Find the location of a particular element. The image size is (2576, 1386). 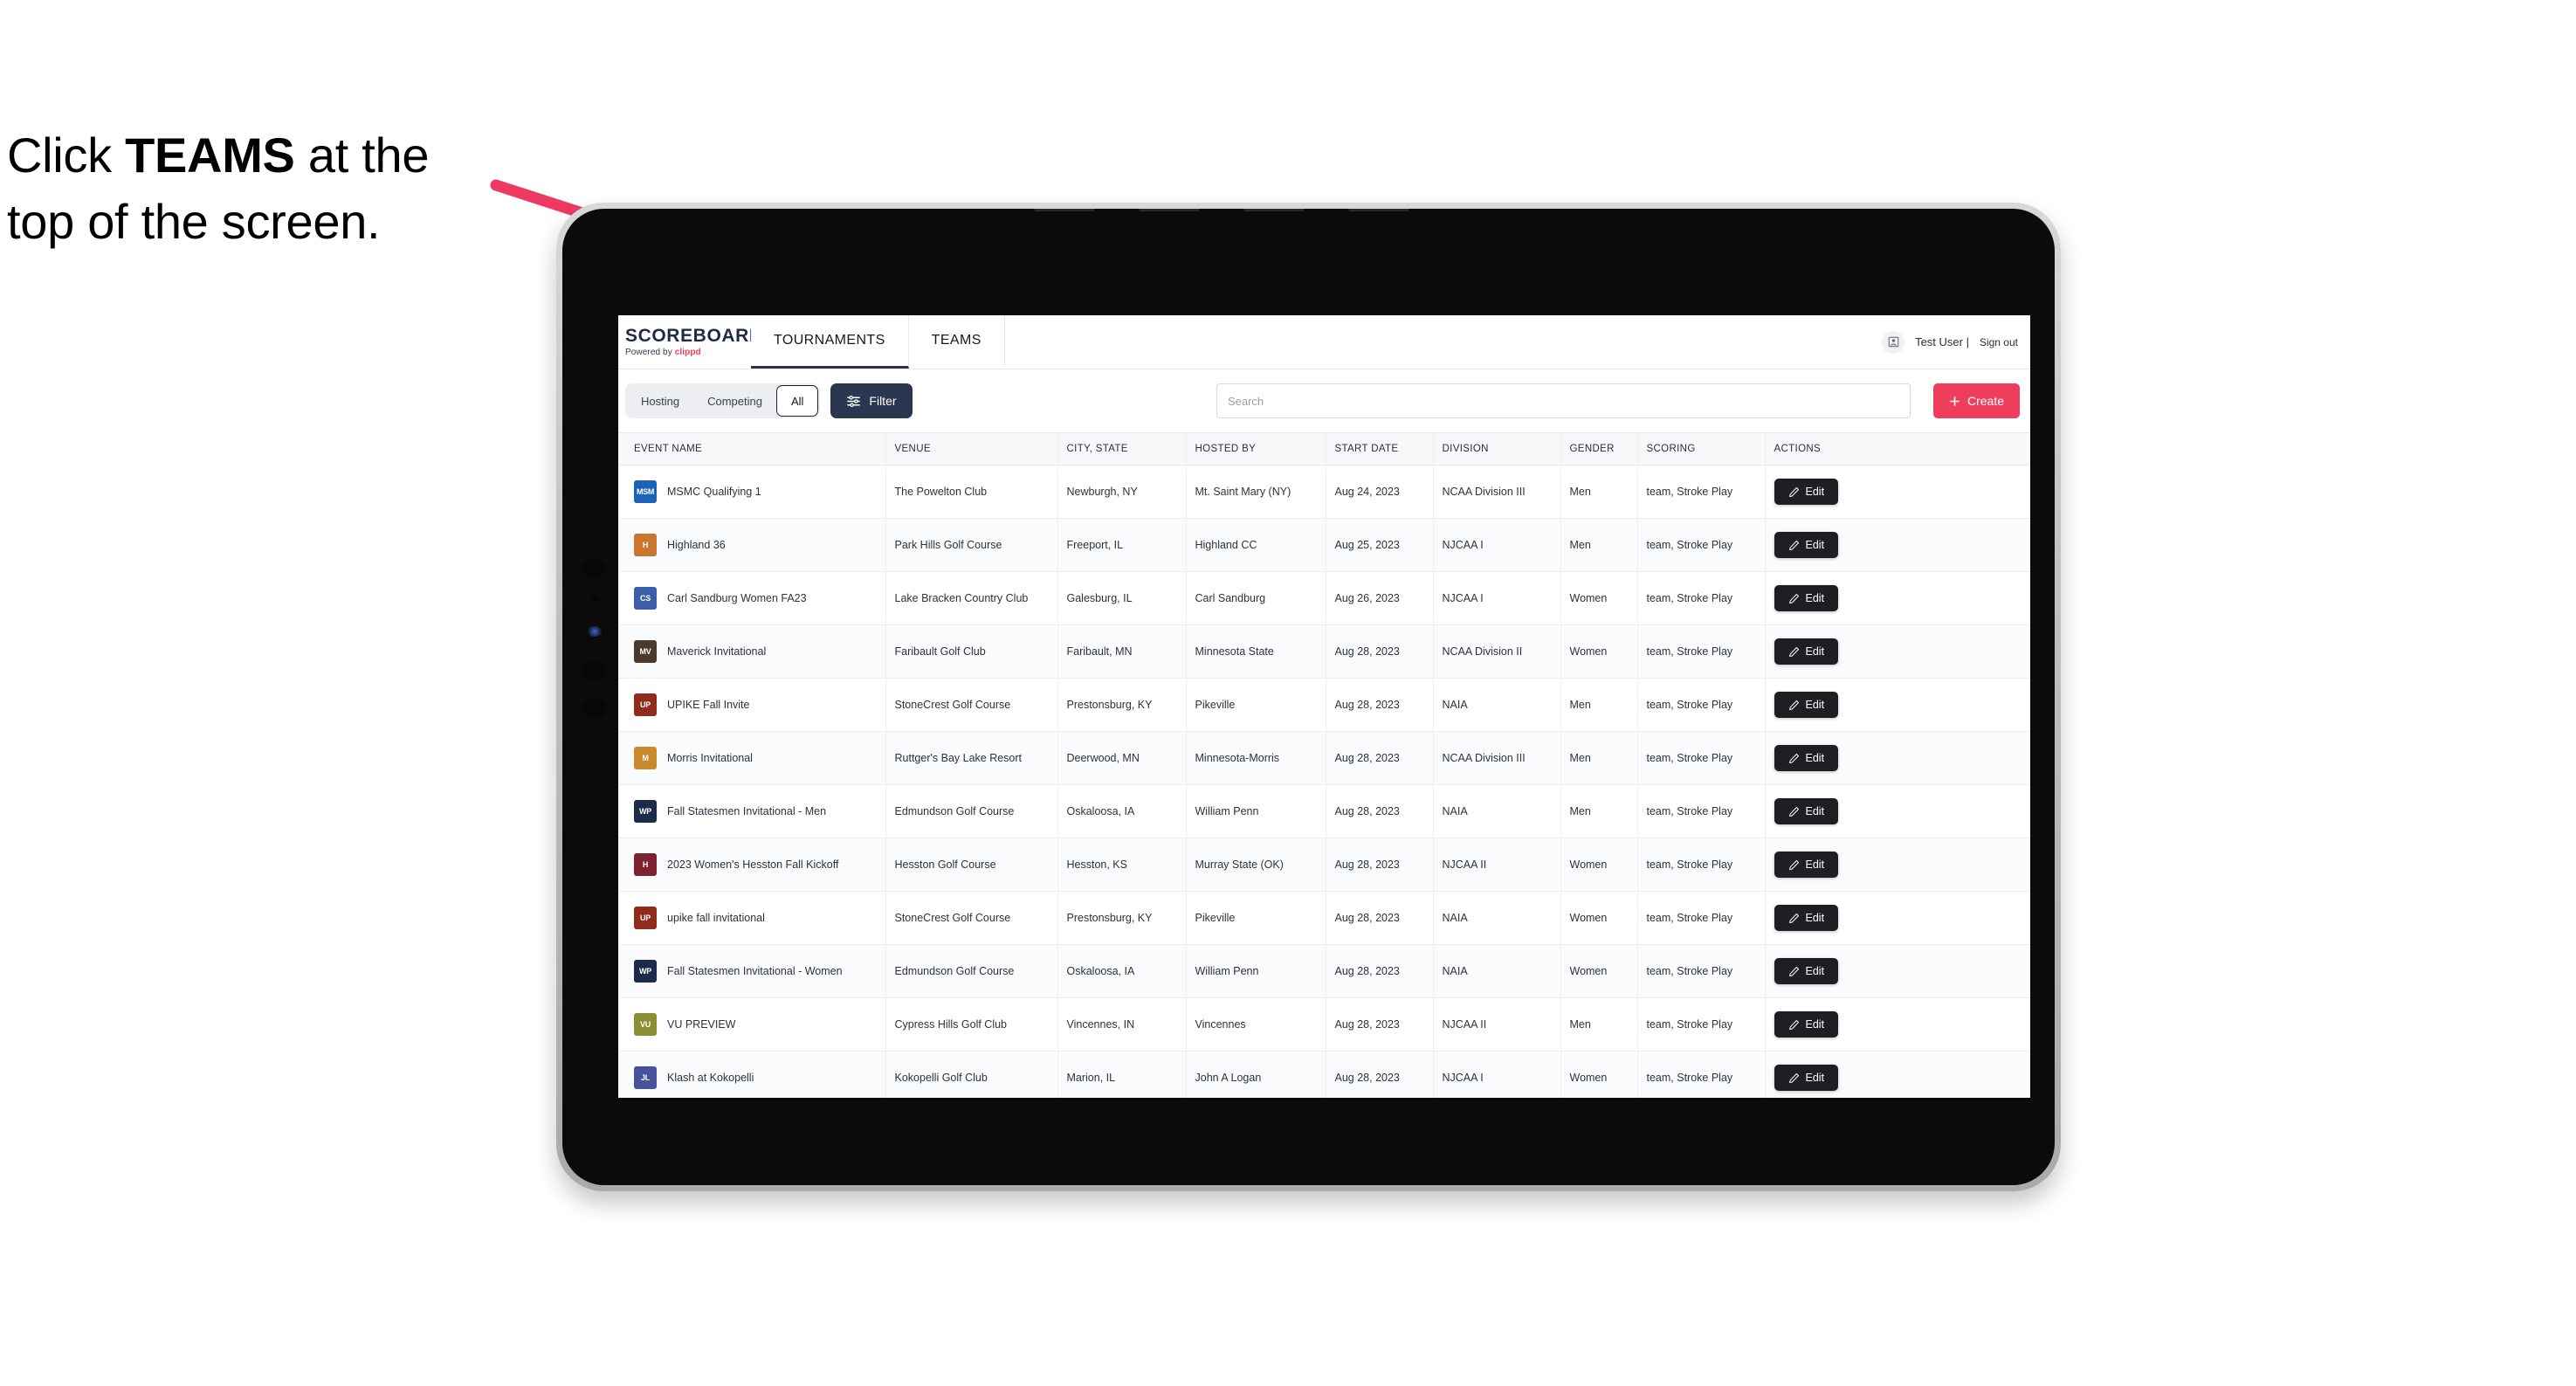

cell-event-name: UP UPIKE Fall Invite is located at coordinates (752, 705).